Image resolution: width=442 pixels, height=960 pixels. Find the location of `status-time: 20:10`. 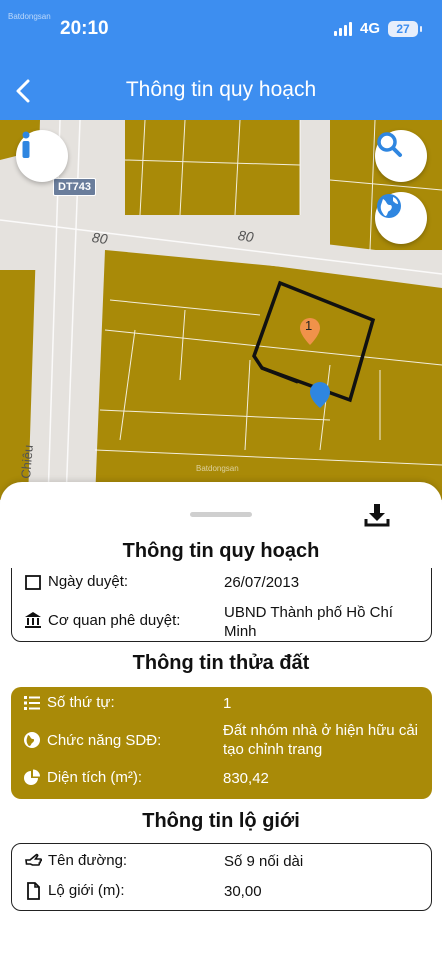

status-time: 20:10 is located at coordinates (84, 28).